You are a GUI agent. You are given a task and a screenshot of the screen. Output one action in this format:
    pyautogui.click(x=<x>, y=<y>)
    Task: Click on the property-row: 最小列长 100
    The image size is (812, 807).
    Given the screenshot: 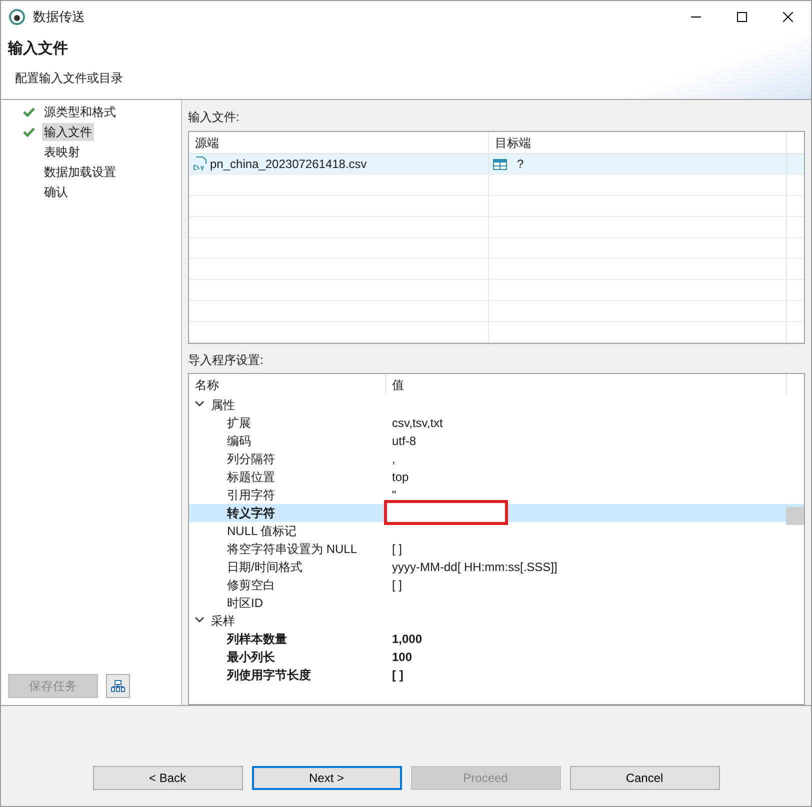 What is the action you would take?
    pyautogui.click(x=496, y=657)
    